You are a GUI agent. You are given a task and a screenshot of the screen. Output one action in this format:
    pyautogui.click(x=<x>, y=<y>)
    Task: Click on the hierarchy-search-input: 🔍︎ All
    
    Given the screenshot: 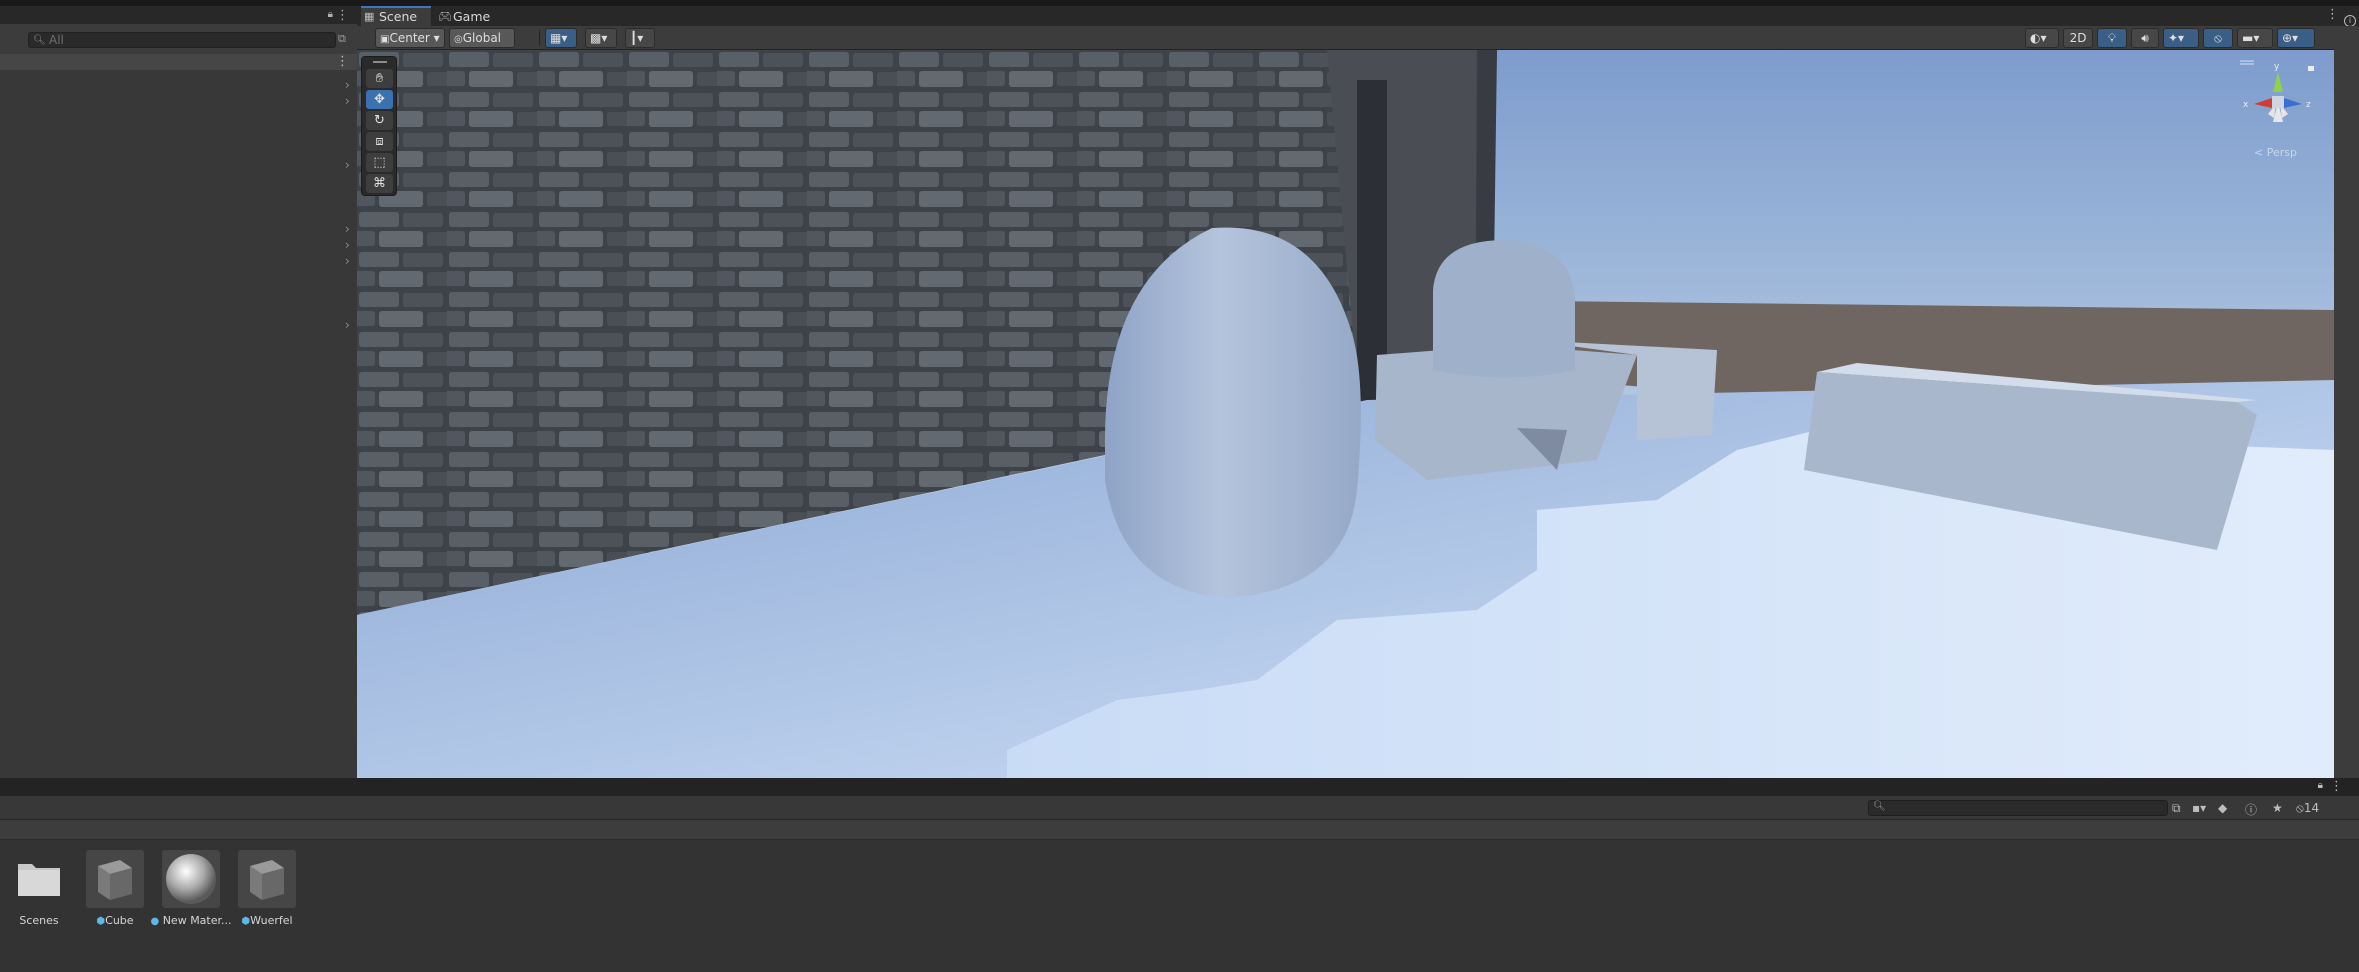 What is the action you would take?
    pyautogui.click(x=182, y=40)
    